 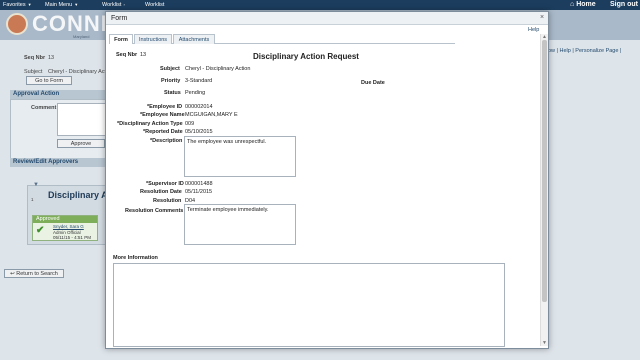 What do you see at coordinates (60, 94) in the screenshot?
I see `approval-action-header: Approval Action` at bounding box center [60, 94].